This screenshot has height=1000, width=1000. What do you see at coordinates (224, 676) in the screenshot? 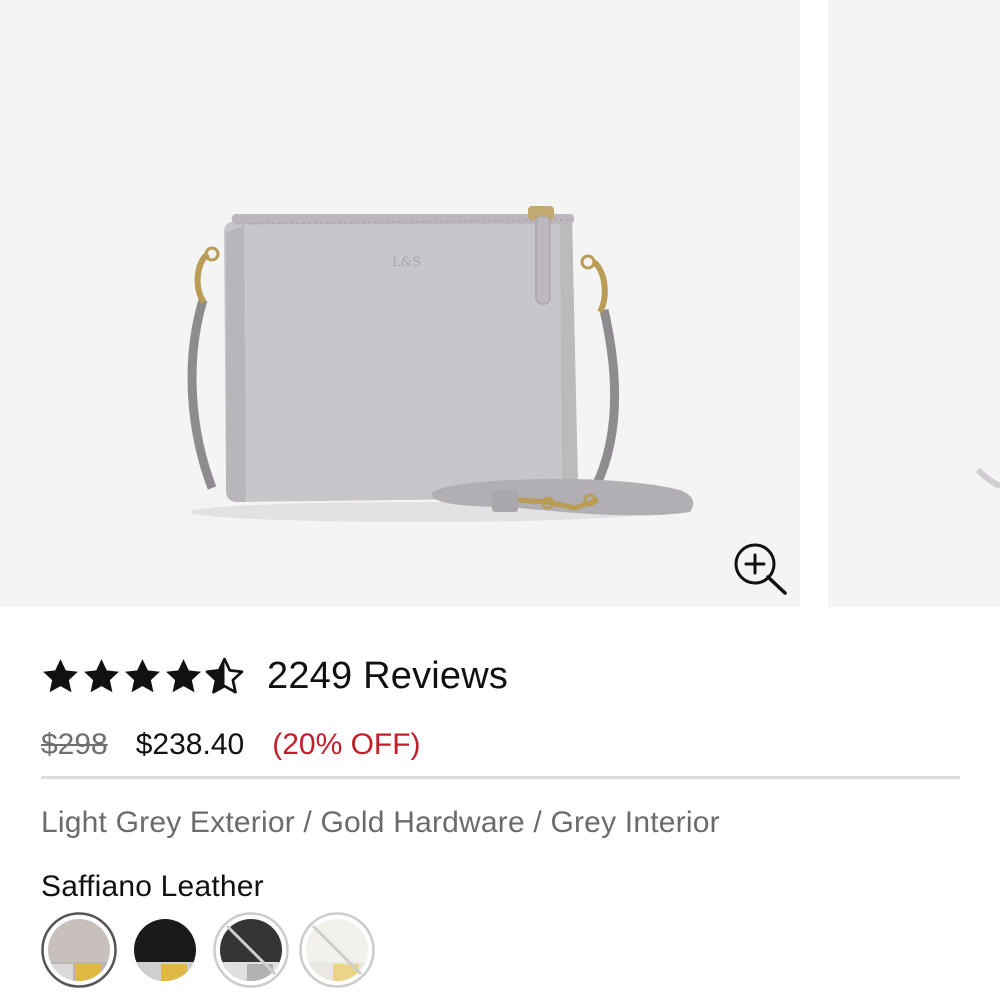
I see `star-half-icon` at bounding box center [224, 676].